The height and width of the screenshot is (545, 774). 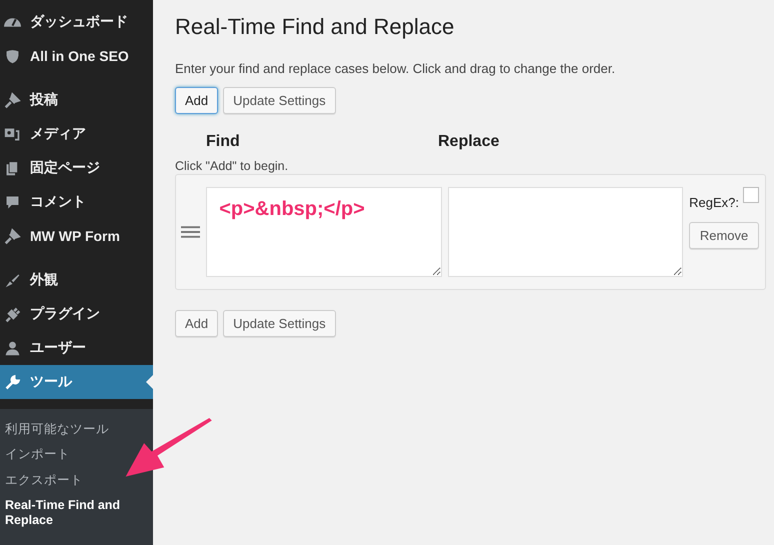 What do you see at coordinates (76, 513) in the screenshot?
I see `submenu-item: Real-Time Find and Replace` at bounding box center [76, 513].